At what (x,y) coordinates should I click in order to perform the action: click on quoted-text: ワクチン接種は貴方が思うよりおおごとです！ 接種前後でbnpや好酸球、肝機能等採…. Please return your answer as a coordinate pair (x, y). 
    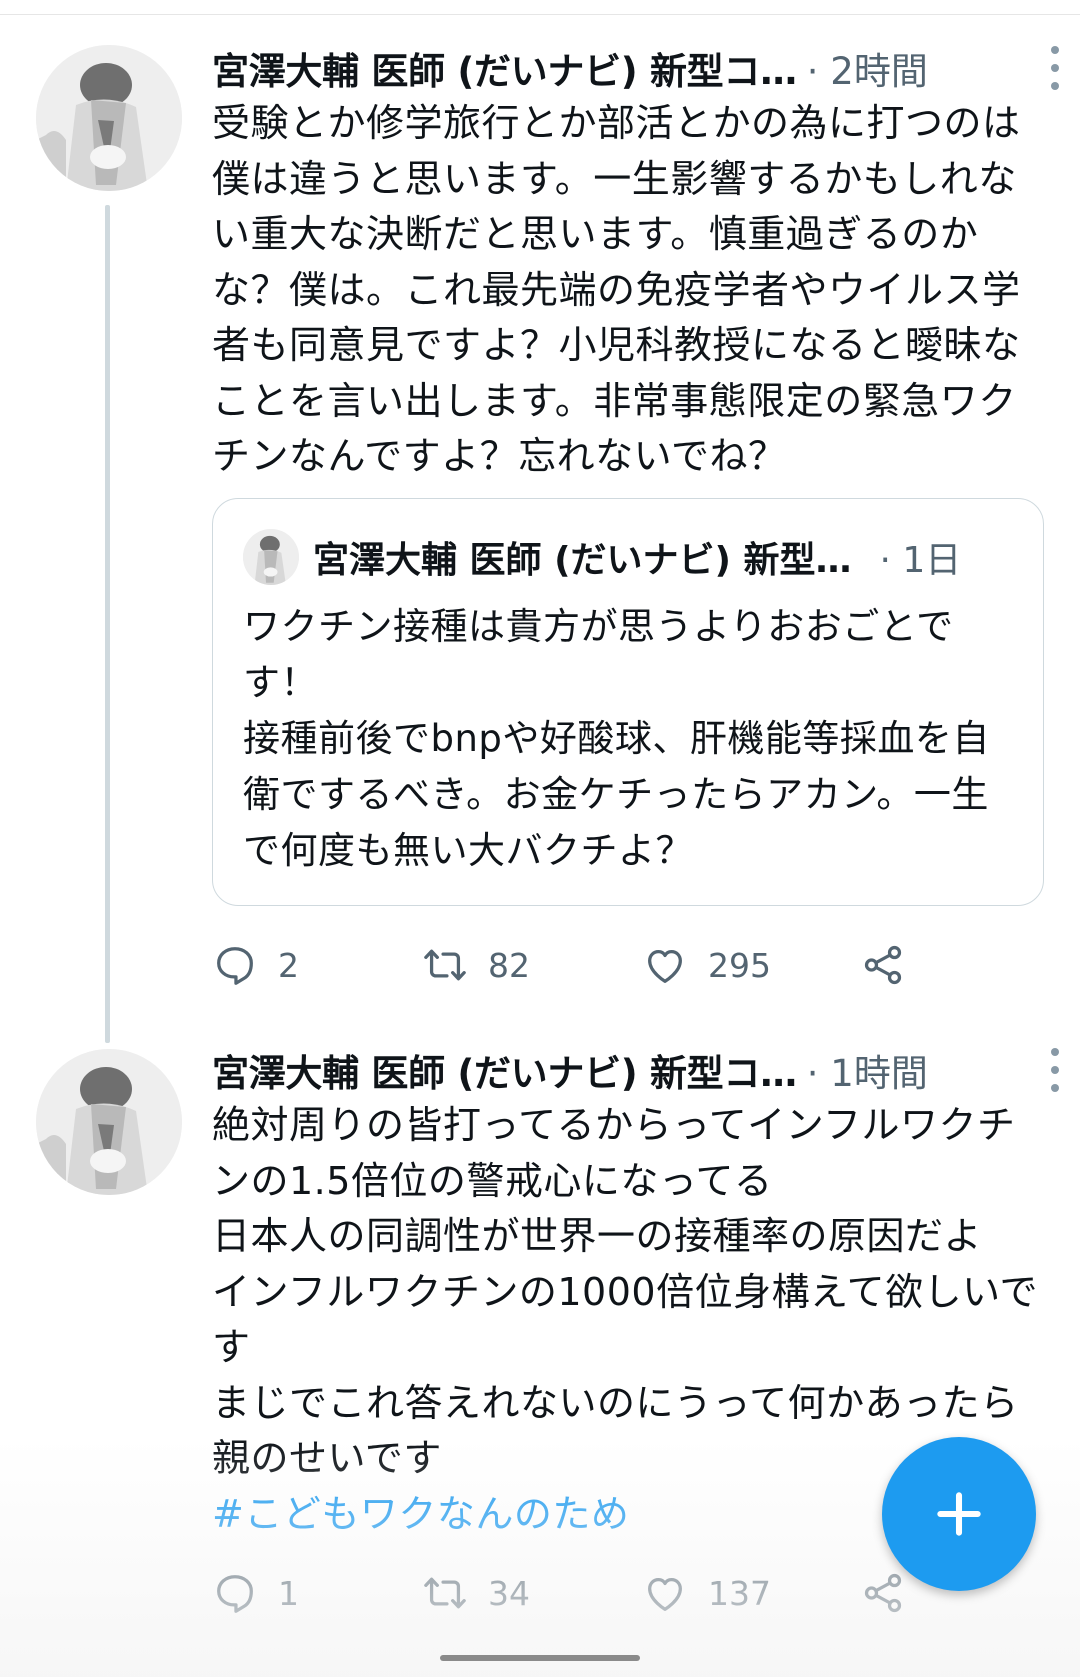
    Looking at the image, I should click on (616, 738).